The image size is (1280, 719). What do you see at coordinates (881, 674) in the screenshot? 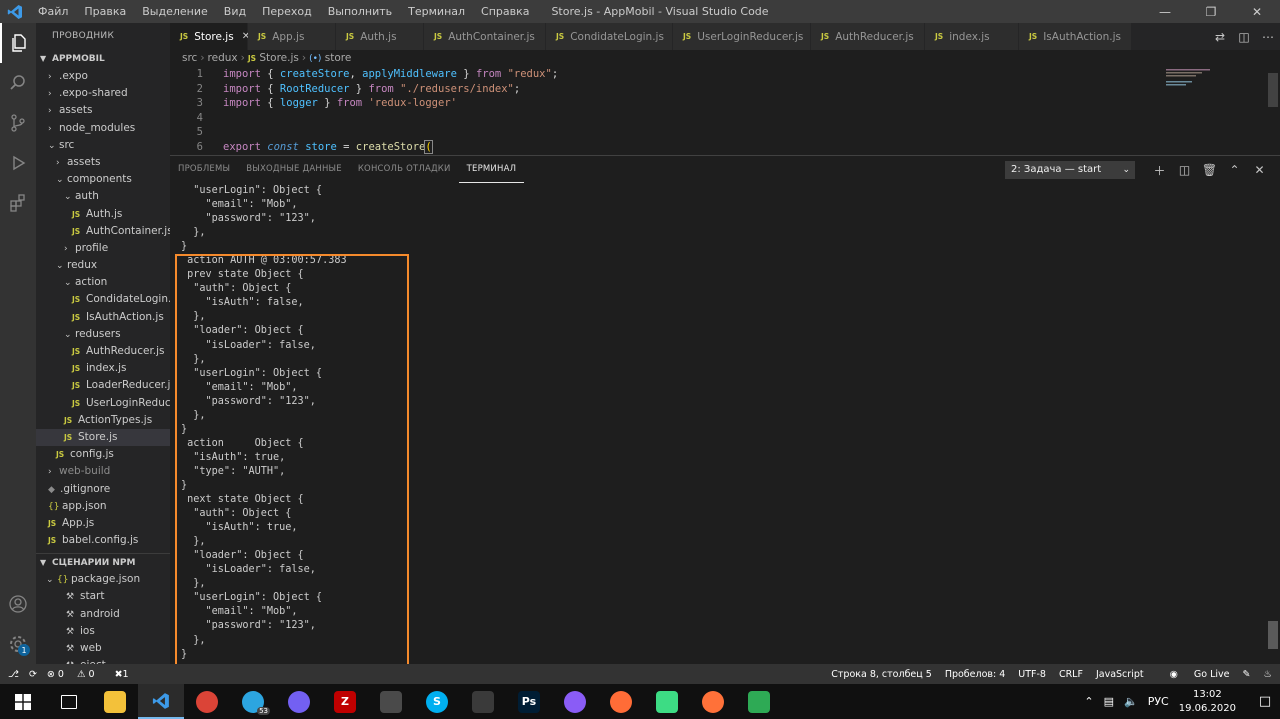
I see `cursor-position: Строка 8, столбец 5` at bounding box center [881, 674].